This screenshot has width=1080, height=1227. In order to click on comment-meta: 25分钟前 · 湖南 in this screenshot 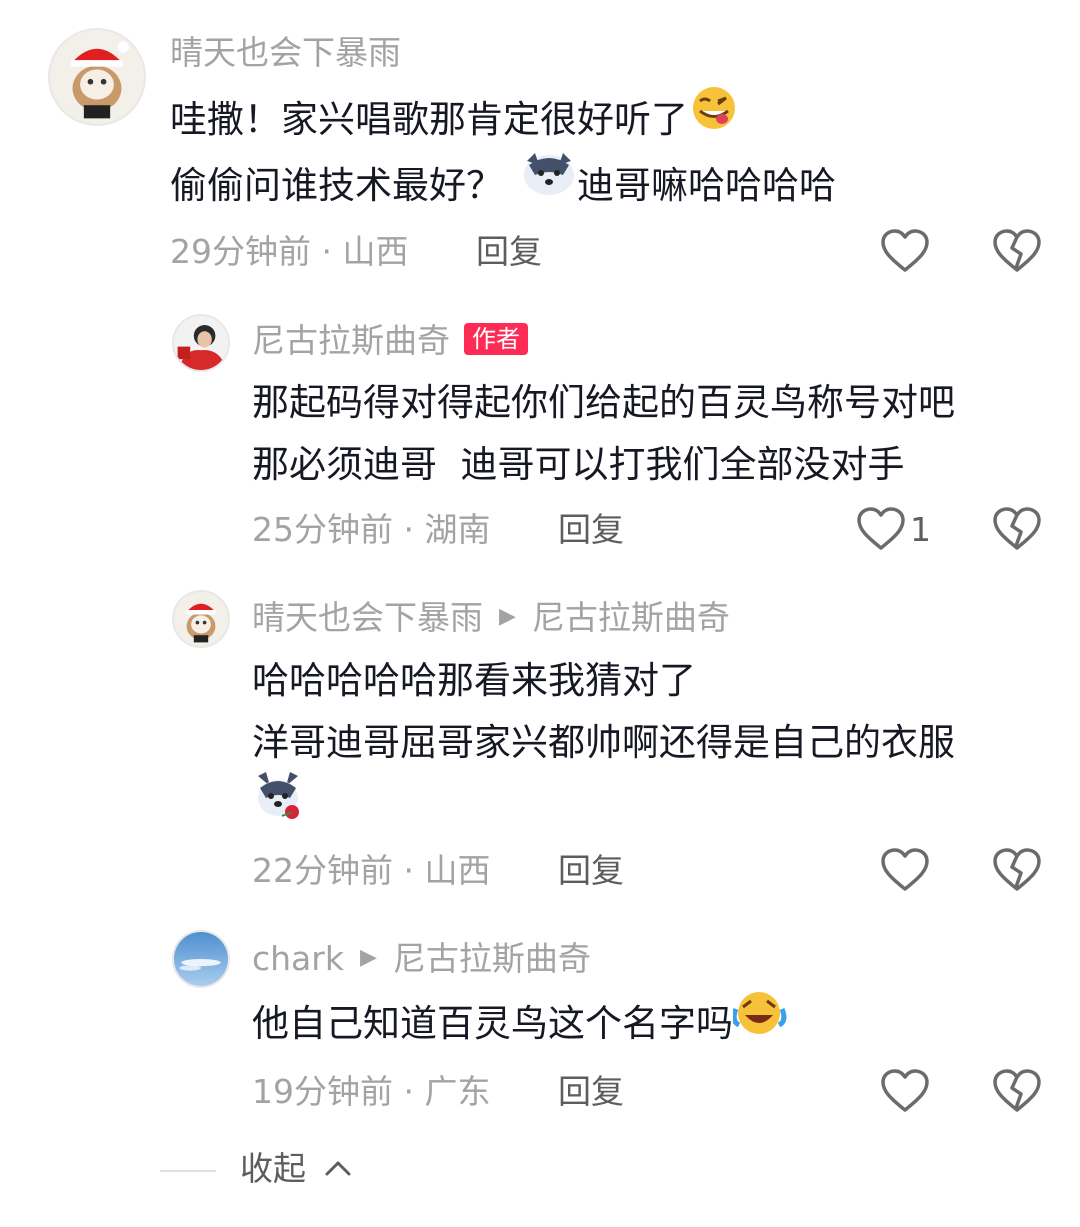, I will do `click(371, 529)`.